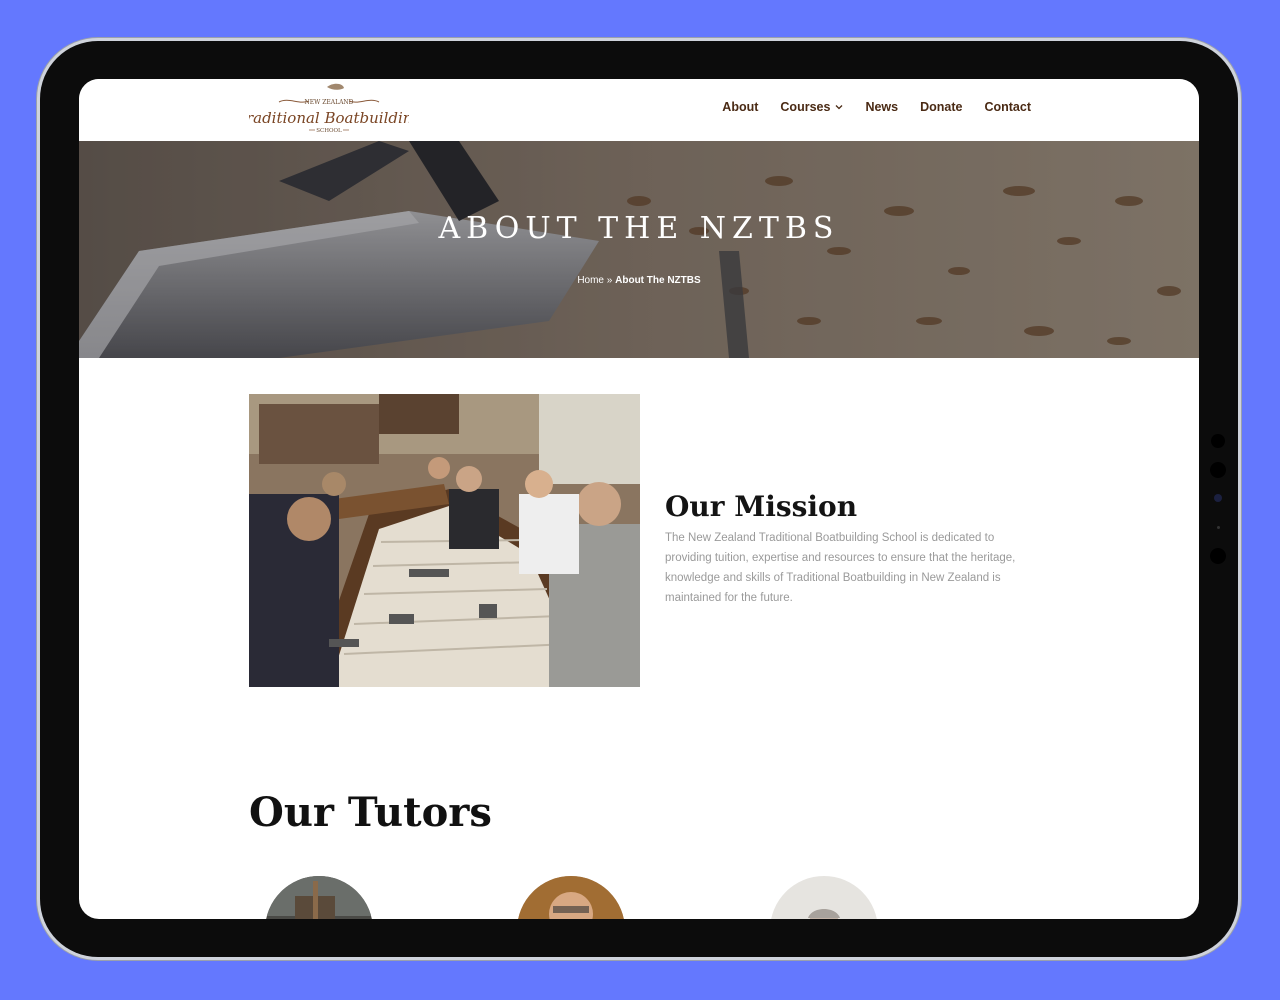  Describe the element at coordinates (329, 102) in the screenshot. I see `logo-top-text: NEW ZEALAND` at that location.